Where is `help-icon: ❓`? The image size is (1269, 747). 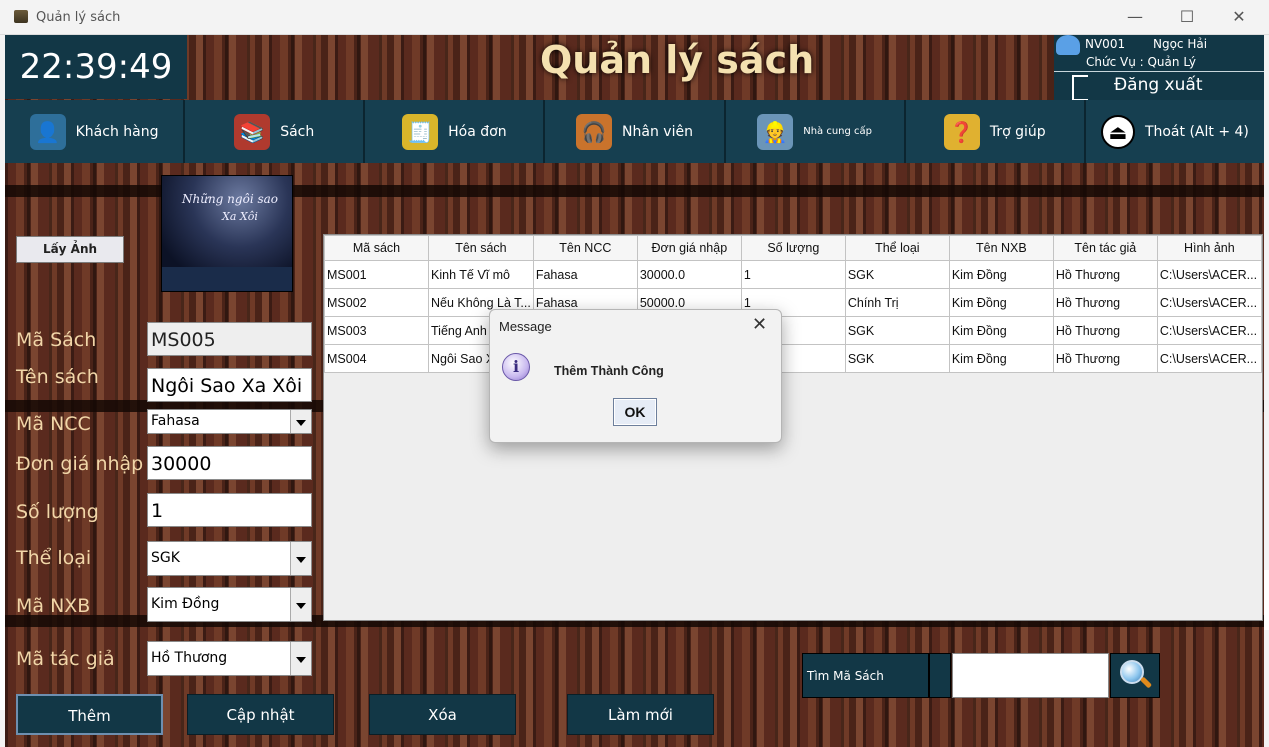 help-icon: ❓ is located at coordinates (961, 131).